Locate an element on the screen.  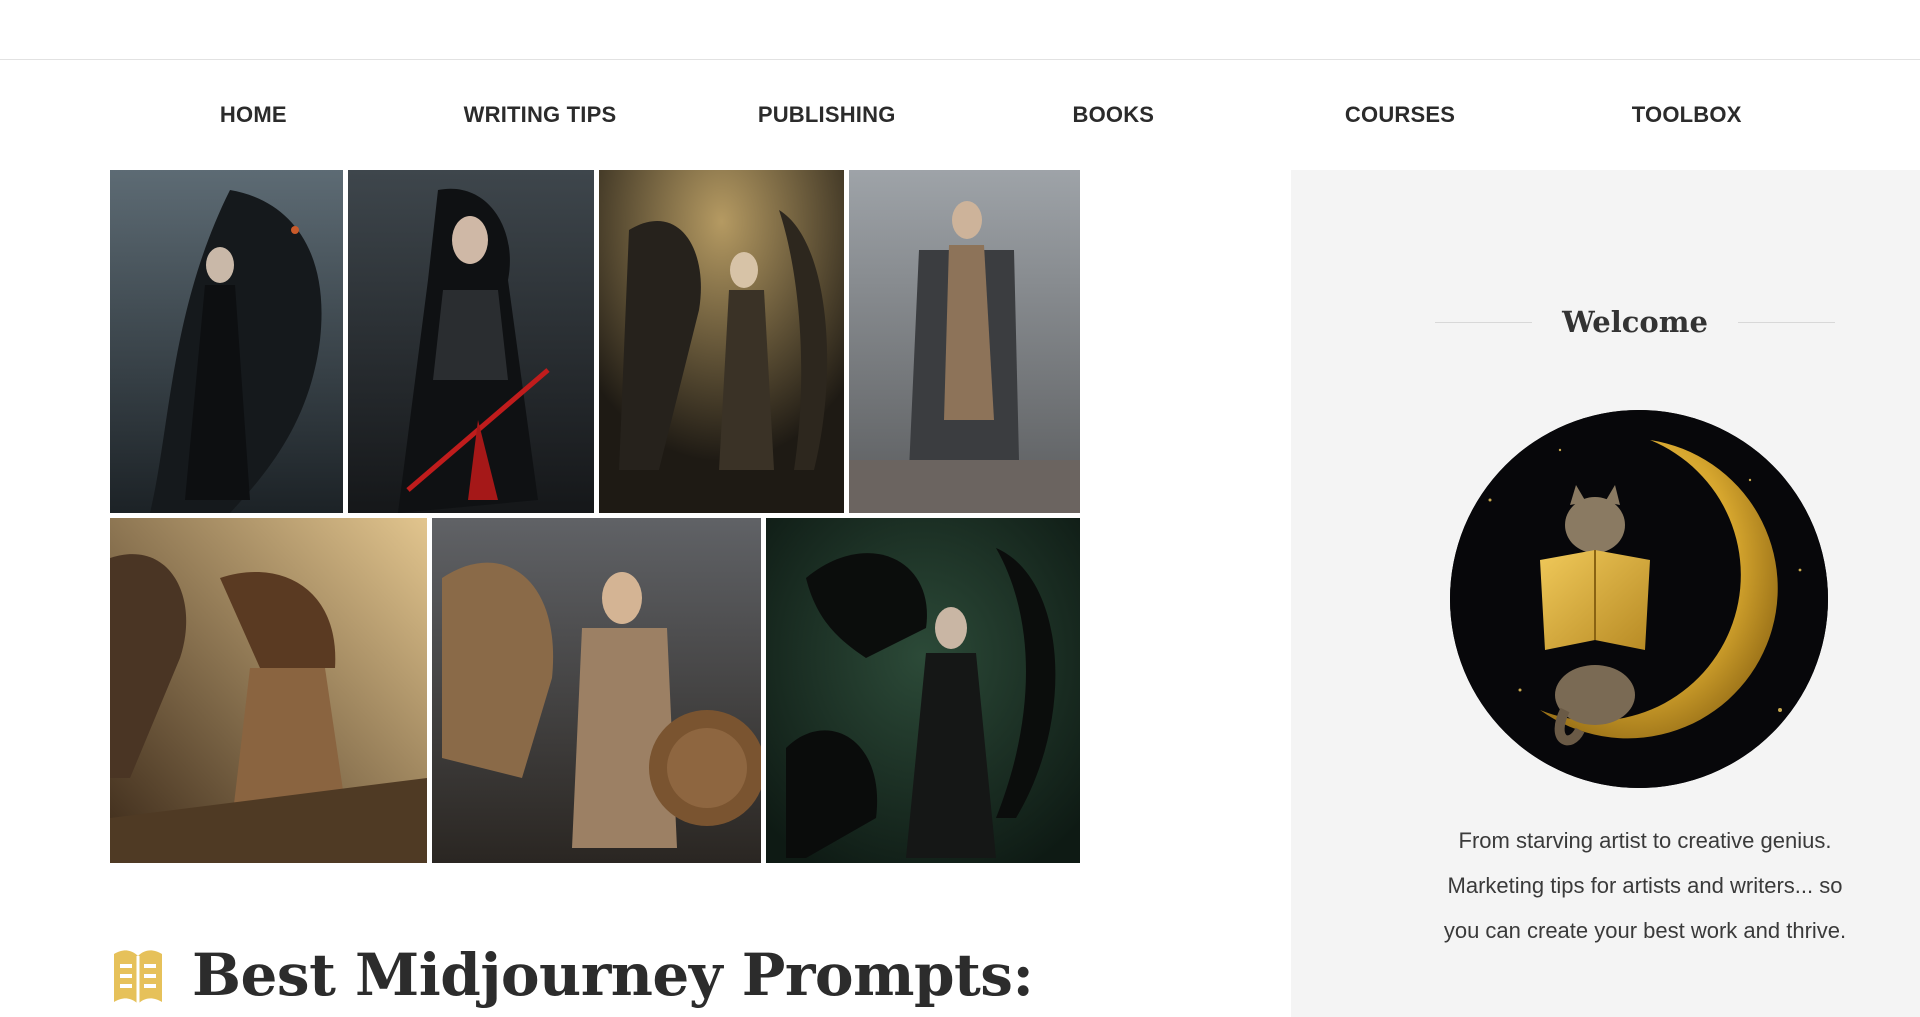
post-title: Best Midjourney Prompts: is located at coordinates (613, 975).